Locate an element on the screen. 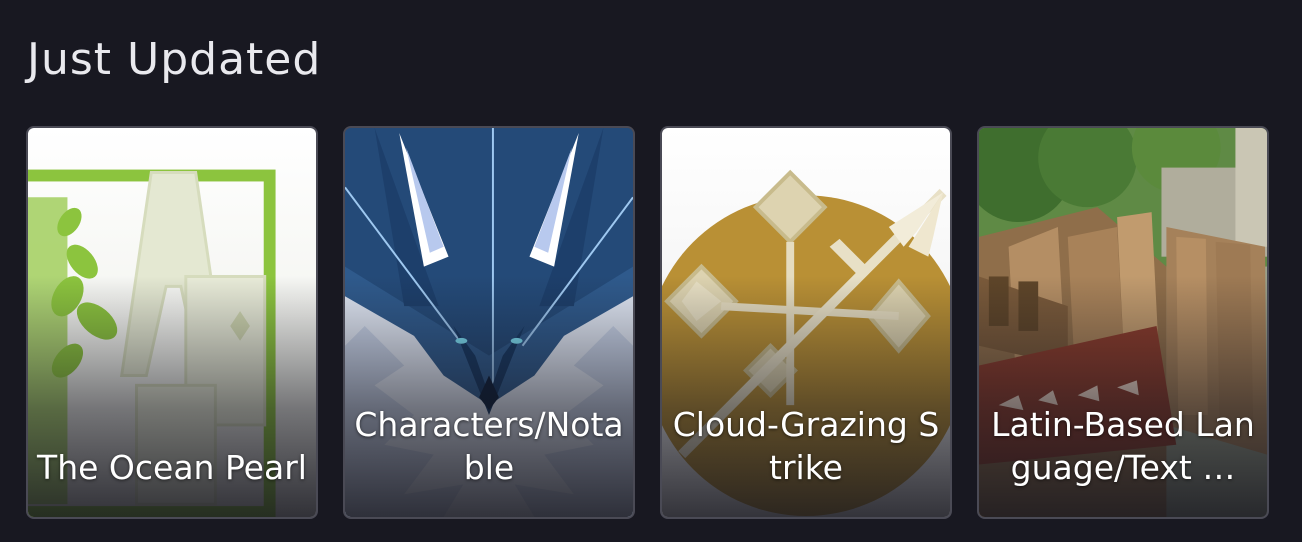 This screenshot has width=1302, height=542. card-title: The Ocean Pearl is located at coordinates (172, 467).